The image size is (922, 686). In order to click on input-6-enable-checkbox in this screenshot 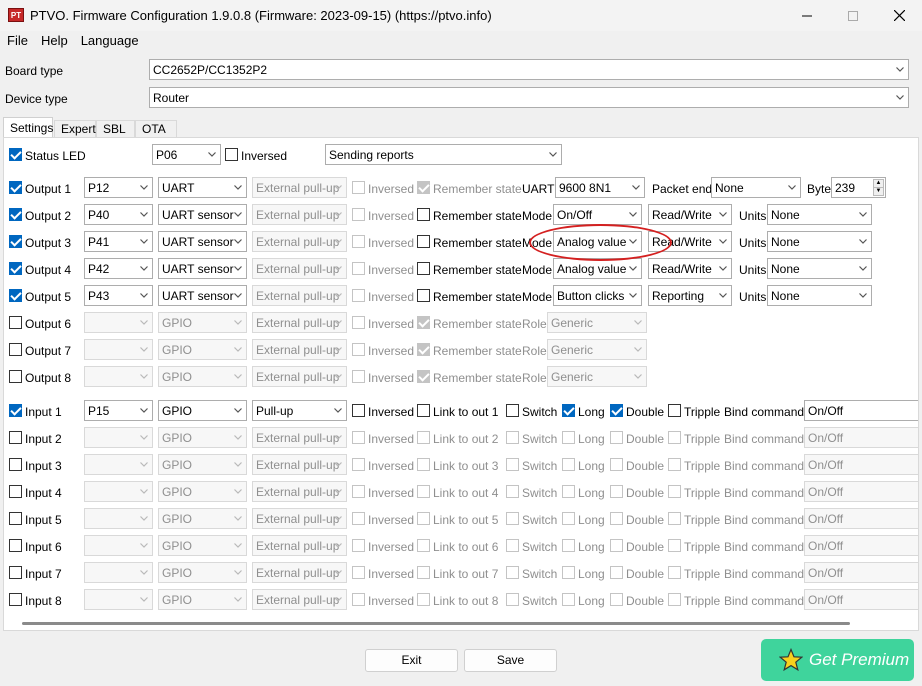, I will do `click(15, 545)`.